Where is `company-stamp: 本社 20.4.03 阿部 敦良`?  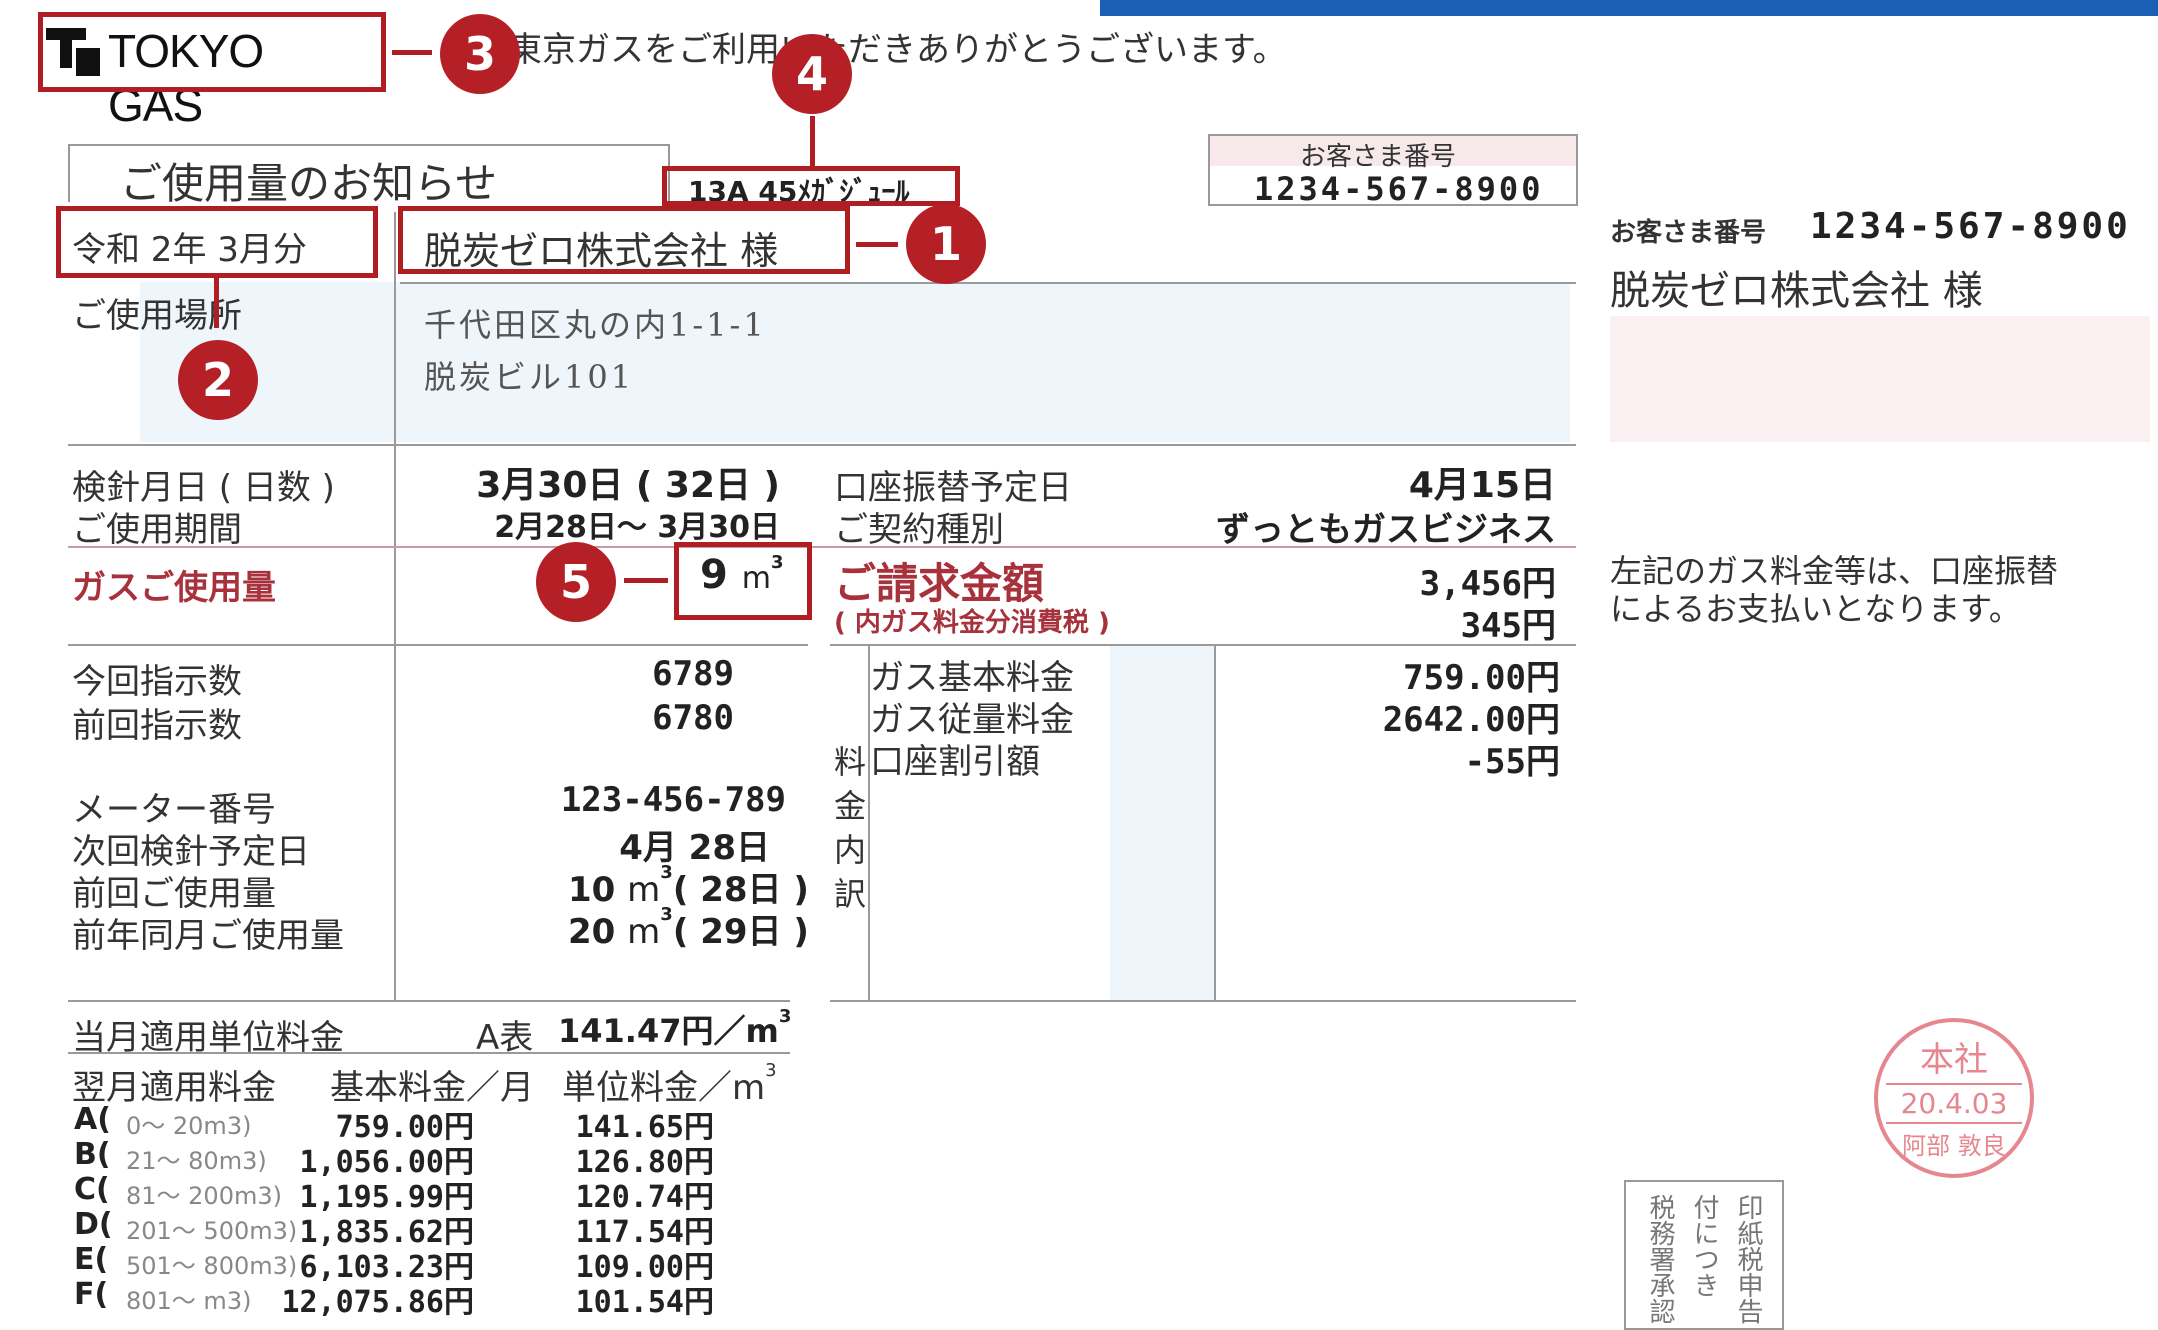 company-stamp: 本社 20.4.03 阿部 敦良 is located at coordinates (1954, 1098).